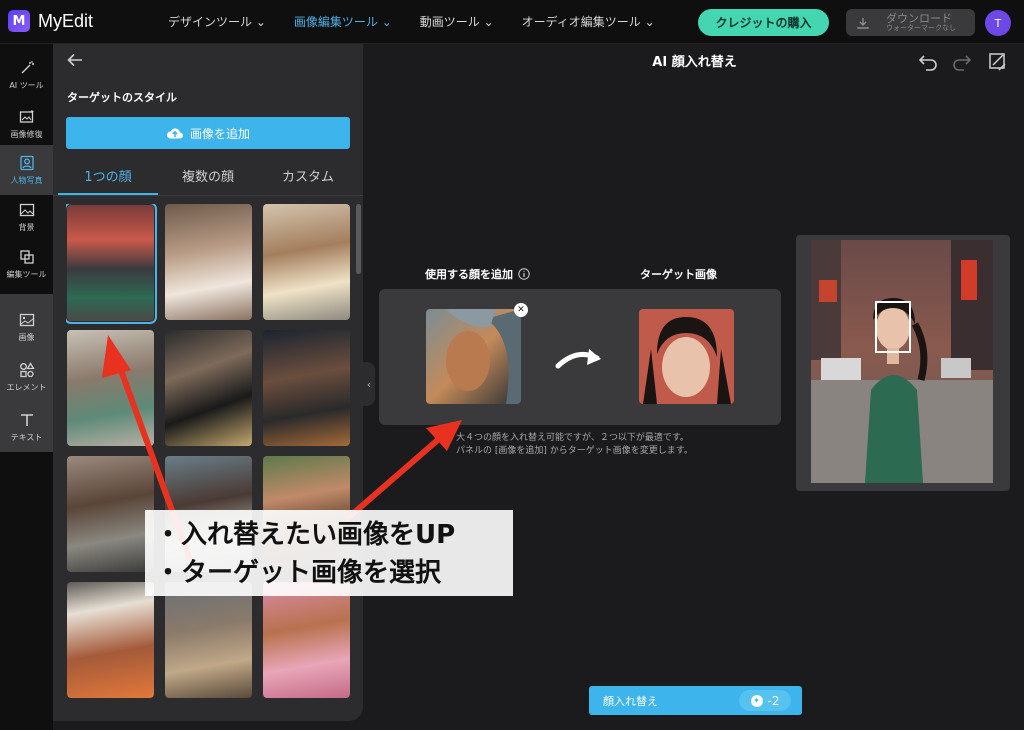 The width and height of the screenshot is (1024, 730). I want to click on download-sublabel: ウォーターマークなし, so click(921, 27).